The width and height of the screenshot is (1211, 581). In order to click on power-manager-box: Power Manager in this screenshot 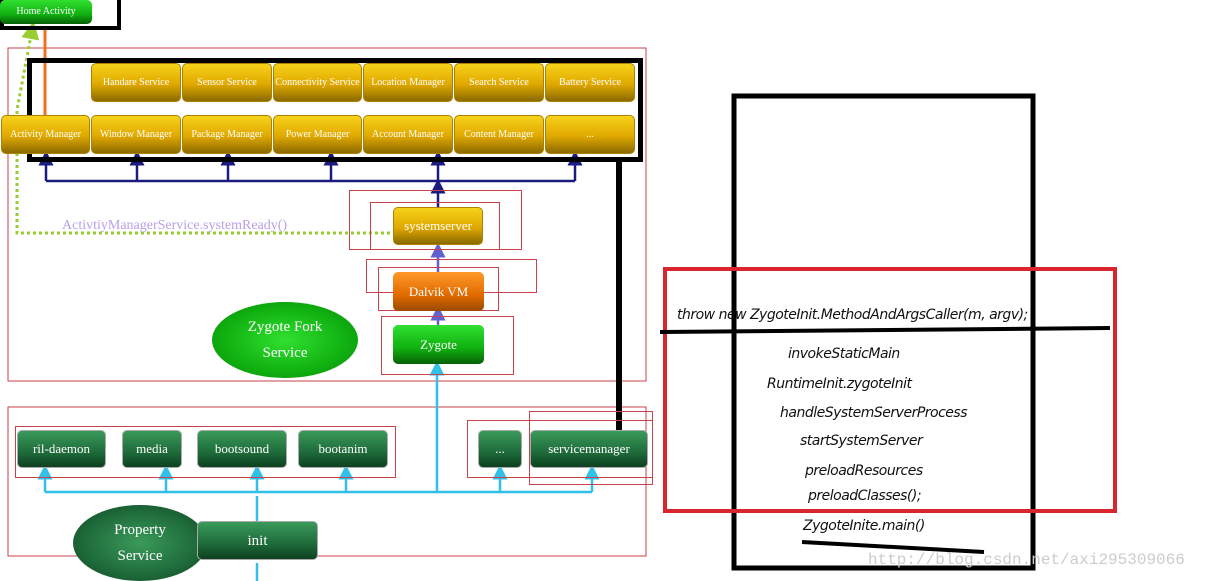, I will do `click(317, 134)`.